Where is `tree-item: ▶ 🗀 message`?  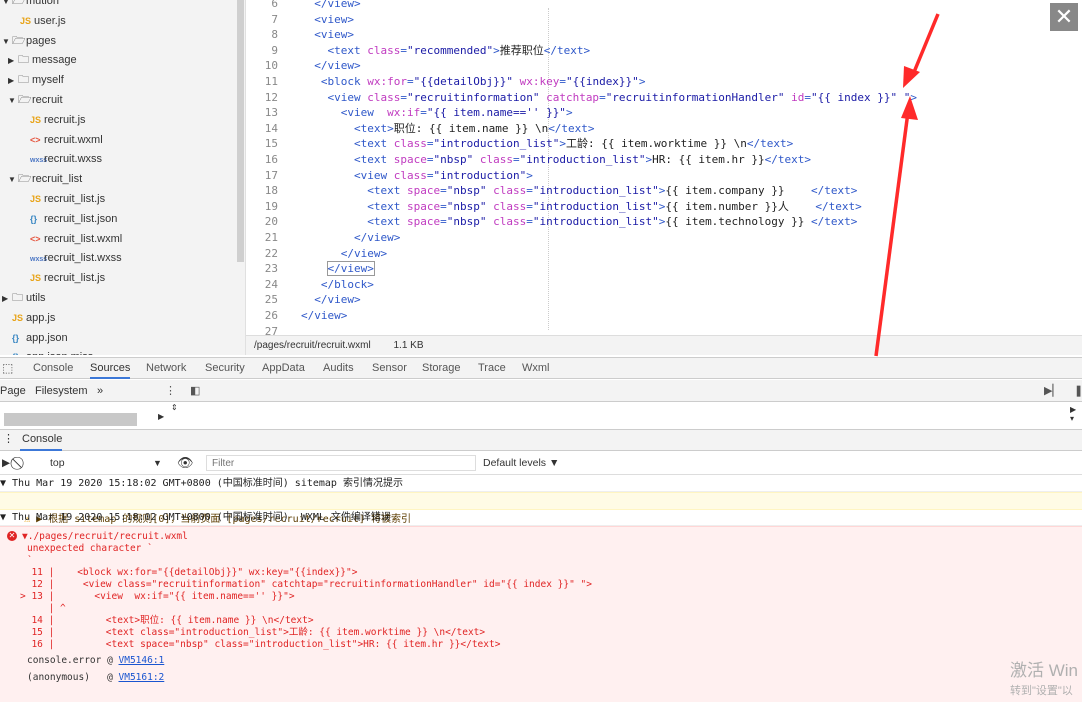 tree-item: ▶ 🗀 message is located at coordinates (42, 60).